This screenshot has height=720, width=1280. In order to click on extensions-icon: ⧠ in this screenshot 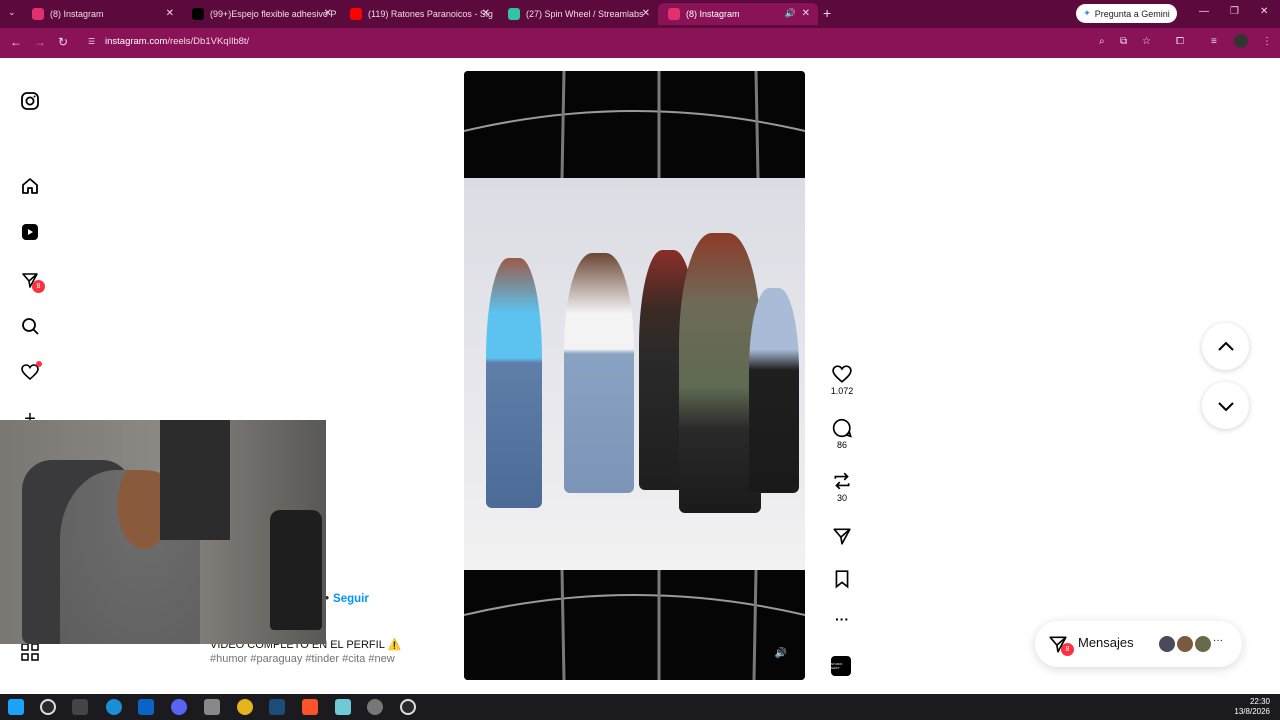, I will do `click(1180, 41)`.